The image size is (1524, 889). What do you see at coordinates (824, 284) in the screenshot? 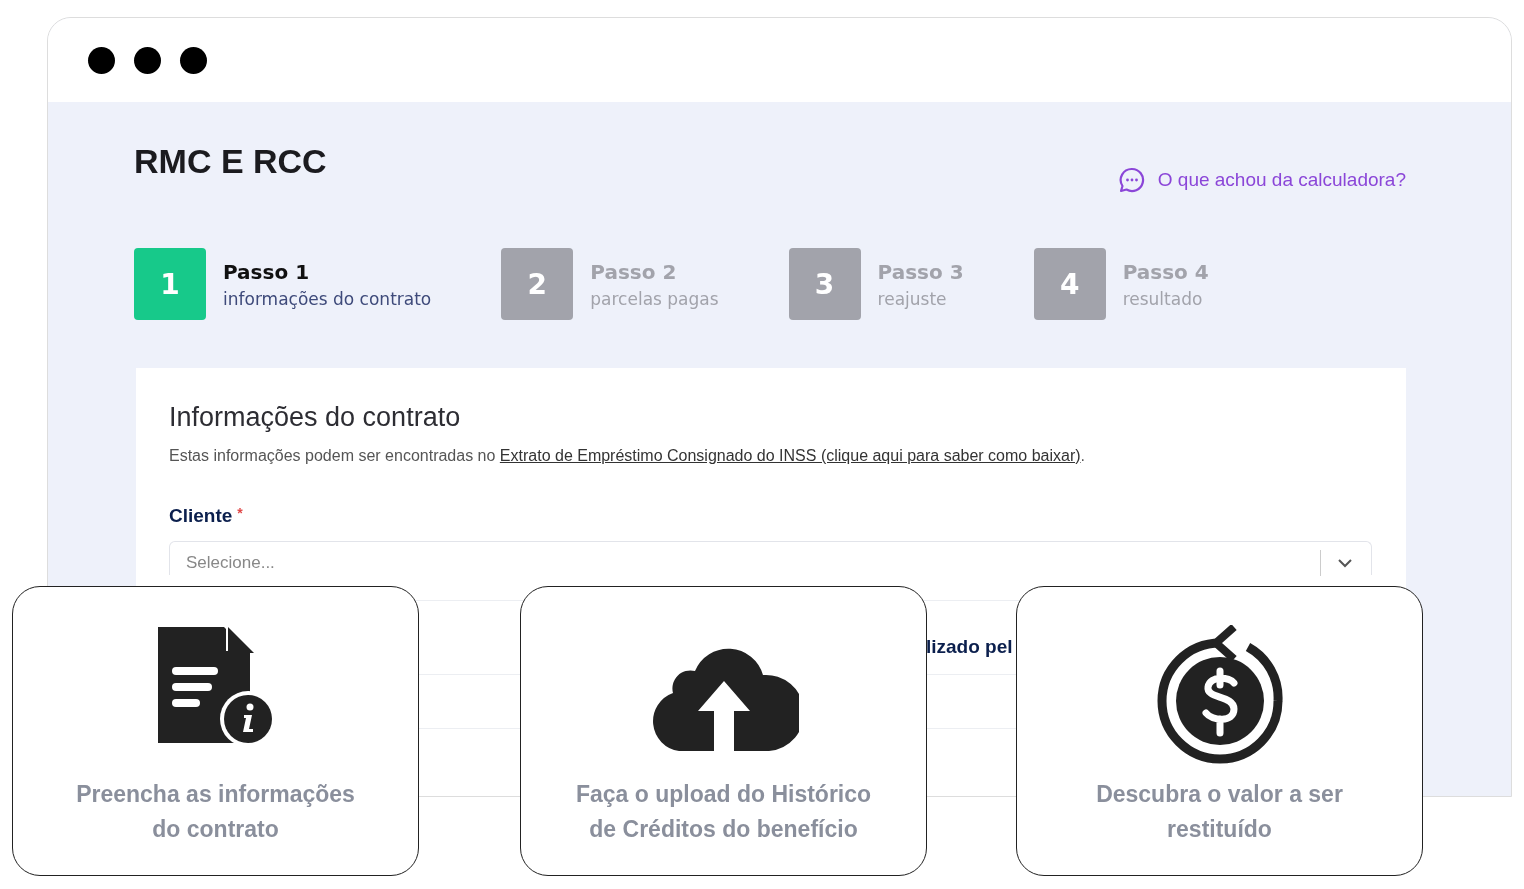
I see `step-number: 3` at bounding box center [824, 284].